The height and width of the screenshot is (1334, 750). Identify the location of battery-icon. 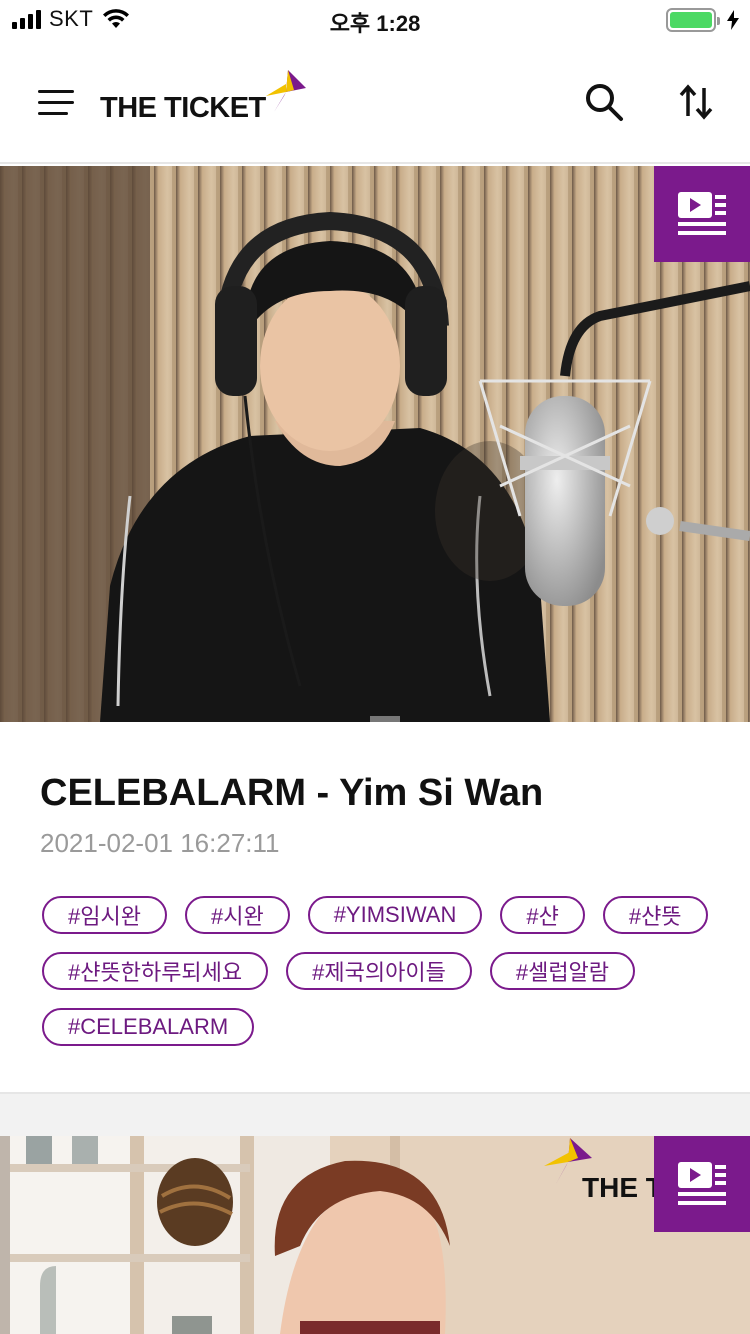
(693, 20).